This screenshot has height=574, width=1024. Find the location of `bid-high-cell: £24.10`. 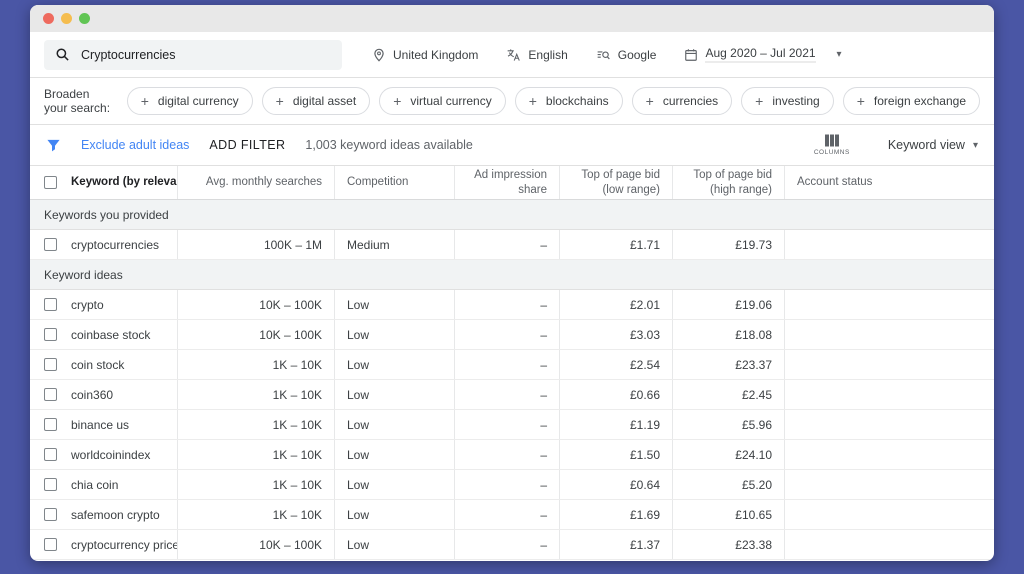

bid-high-cell: £24.10 is located at coordinates (729, 454).